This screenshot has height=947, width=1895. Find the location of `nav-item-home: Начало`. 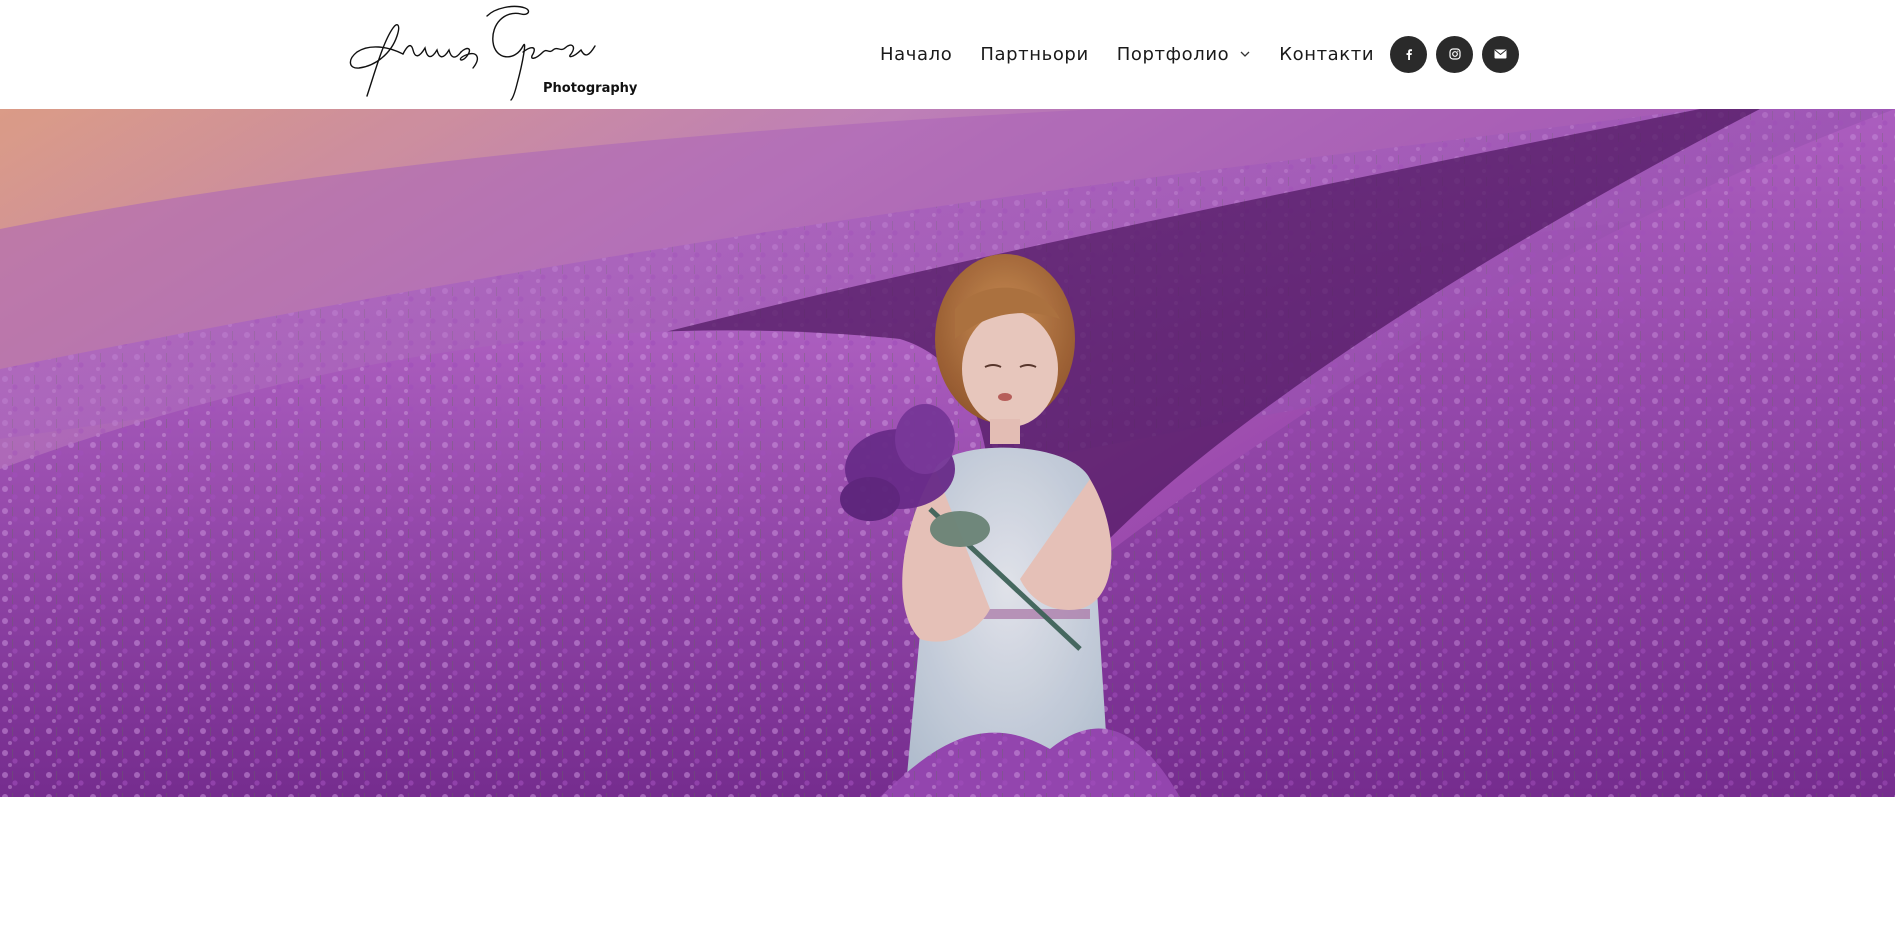

nav-item-home: Начало is located at coordinates (916, 54).